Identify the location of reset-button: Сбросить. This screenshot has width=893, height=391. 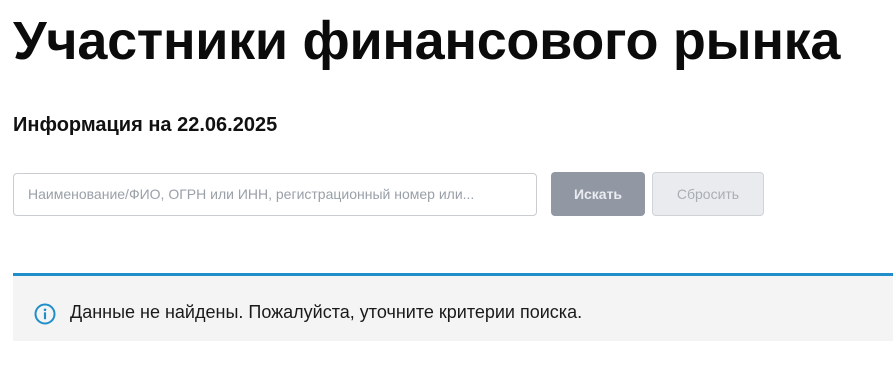
(708, 194).